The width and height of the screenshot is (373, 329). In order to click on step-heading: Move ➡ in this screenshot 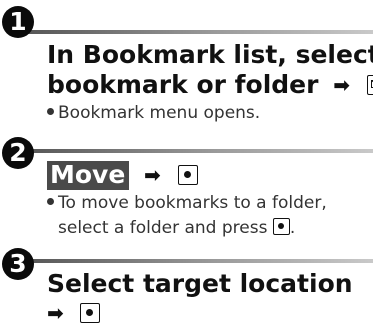, I will do `click(122, 175)`.